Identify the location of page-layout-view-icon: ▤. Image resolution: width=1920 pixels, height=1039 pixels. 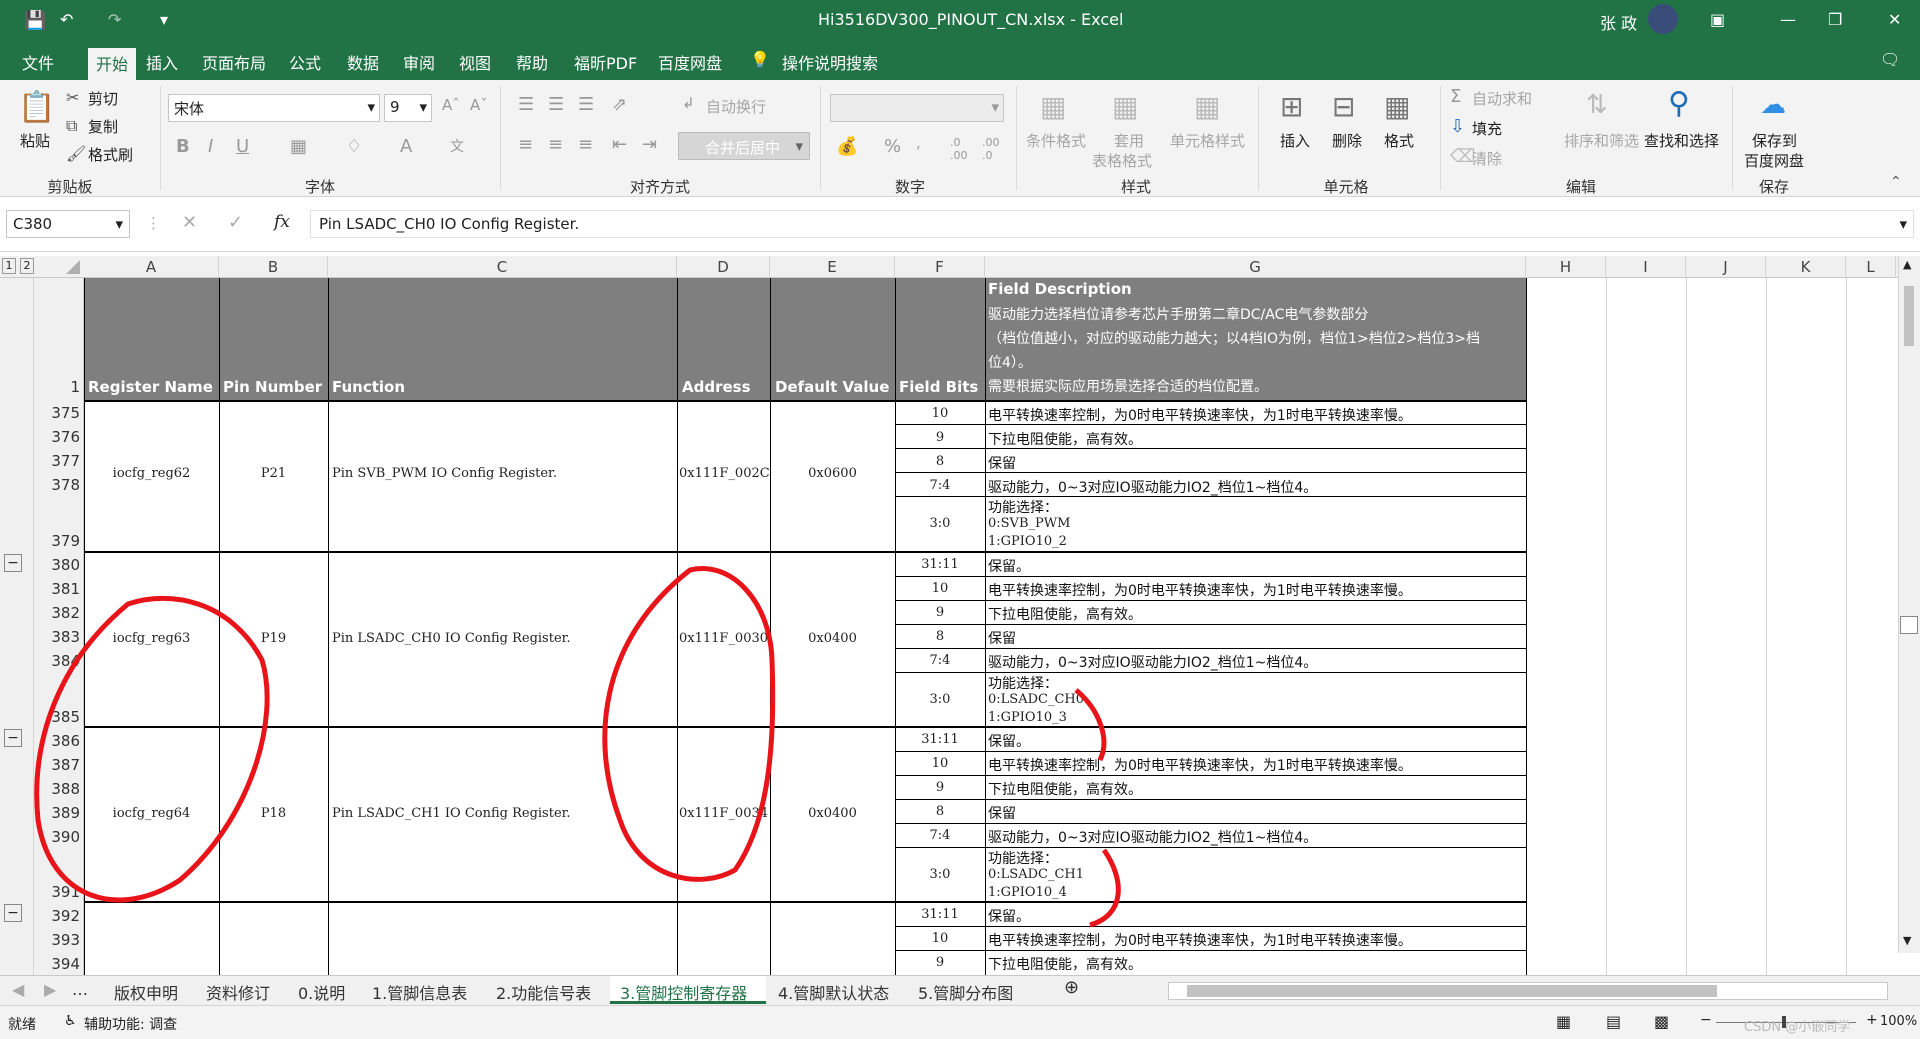
(1613, 1021).